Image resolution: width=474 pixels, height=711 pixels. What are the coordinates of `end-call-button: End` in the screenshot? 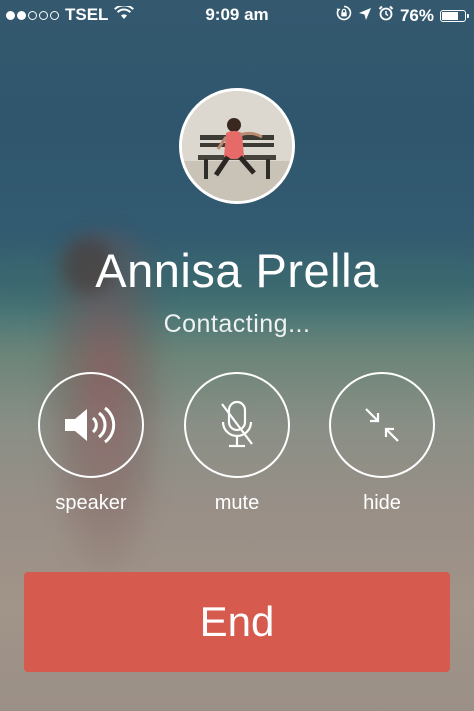 It's located at (237, 622).